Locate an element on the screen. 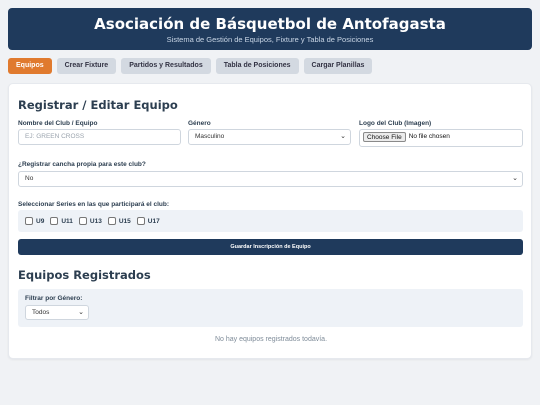 Image resolution: width=540 pixels, height=405 pixels. series-u17-label: U17 is located at coordinates (153, 221).